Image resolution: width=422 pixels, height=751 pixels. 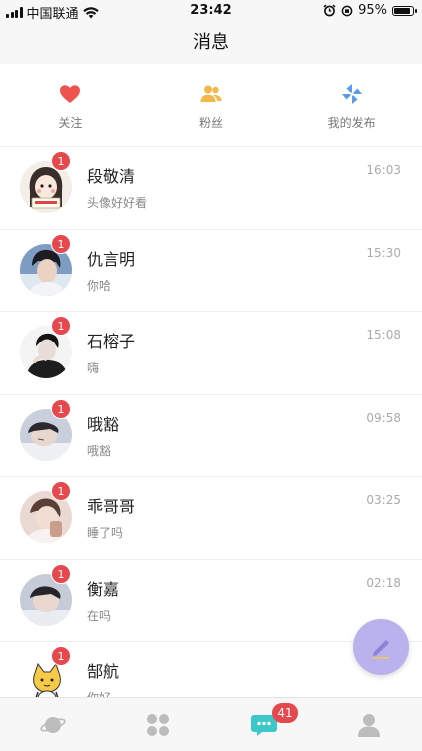 What do you see at coordinates (211, 94) in the screenshot?
I see `fans-icon` at bounding box center [211, 94].